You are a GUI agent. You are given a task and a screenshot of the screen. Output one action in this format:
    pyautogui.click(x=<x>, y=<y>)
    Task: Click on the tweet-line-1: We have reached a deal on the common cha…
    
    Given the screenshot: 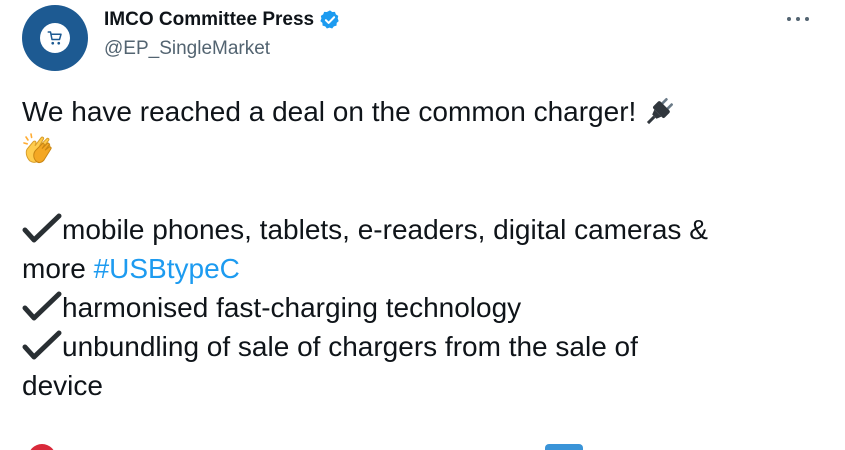 What is the action you would take?
    pyautogui.click(x=422, y=111)
    